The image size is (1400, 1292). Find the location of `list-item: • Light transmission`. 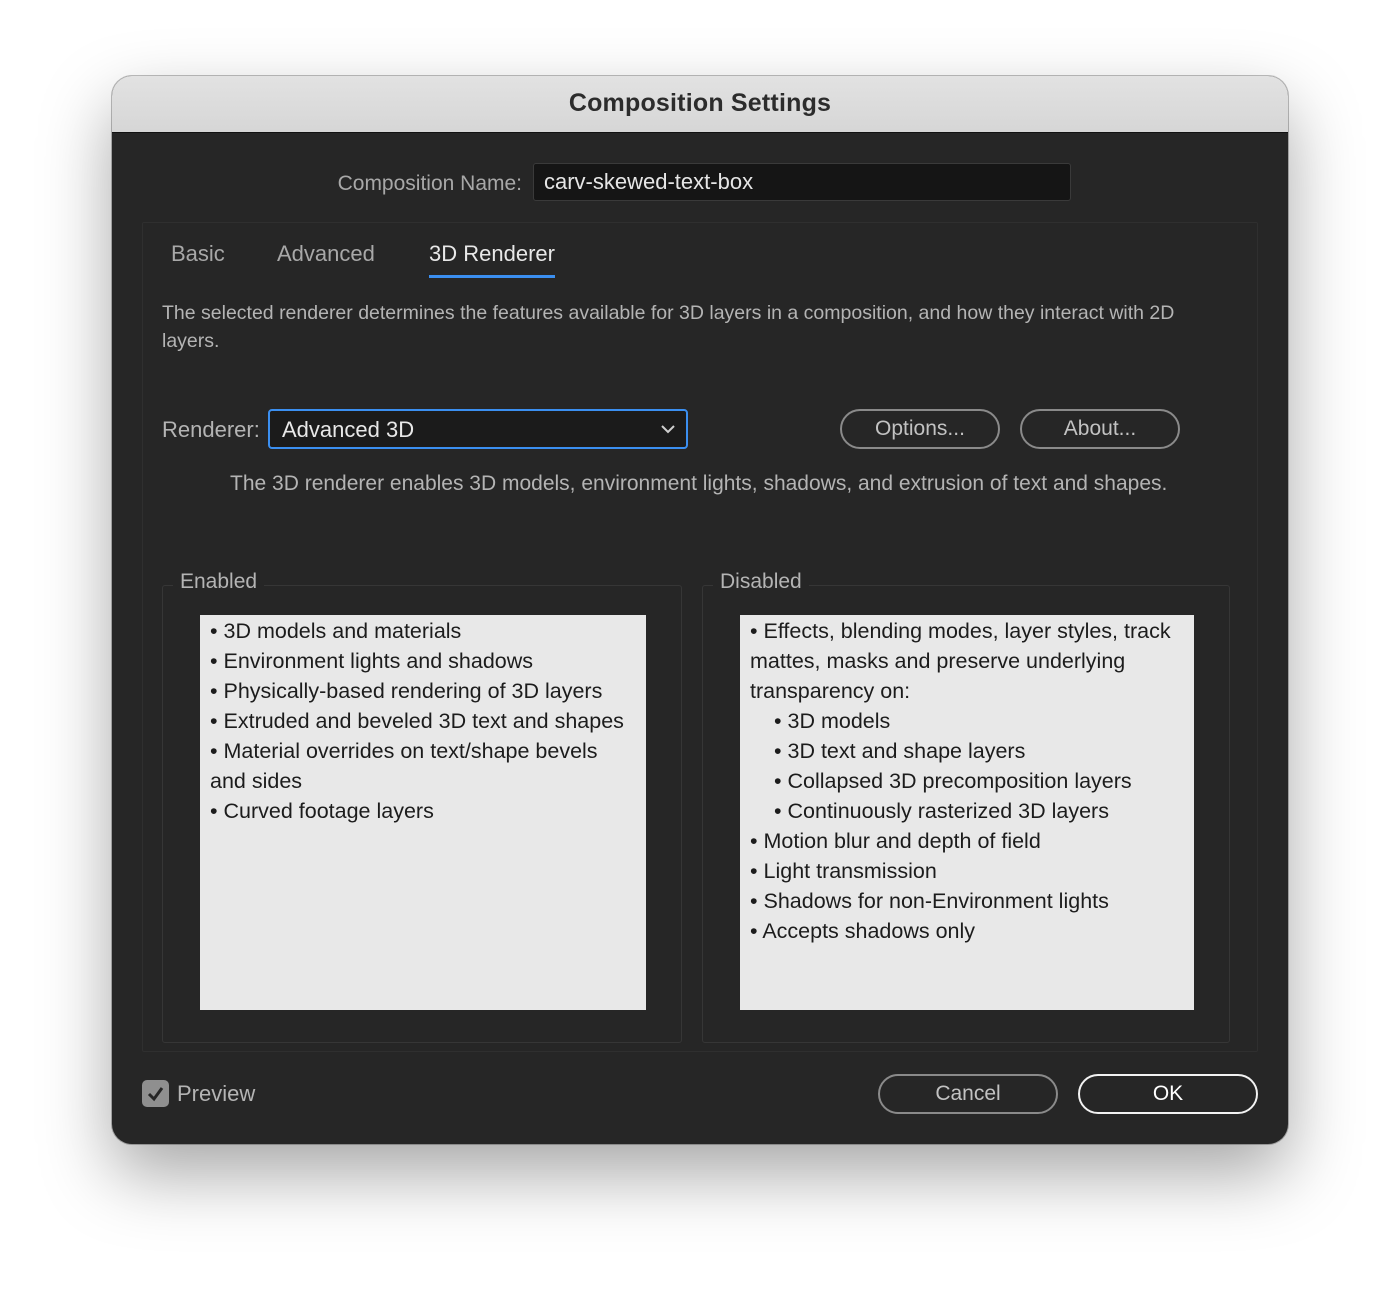

list-item: • Light transmission is located at coordinates (843, 871).